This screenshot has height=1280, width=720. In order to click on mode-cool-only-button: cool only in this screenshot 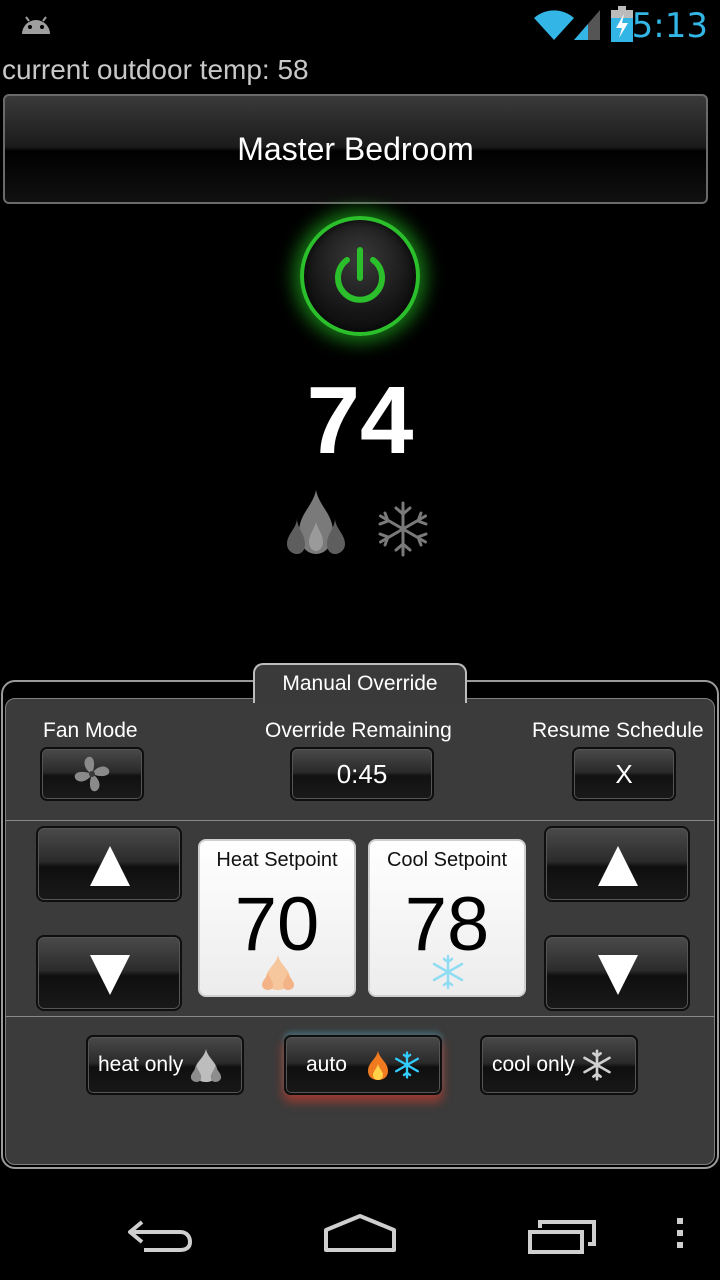, I will do `click(559, 1065)`.